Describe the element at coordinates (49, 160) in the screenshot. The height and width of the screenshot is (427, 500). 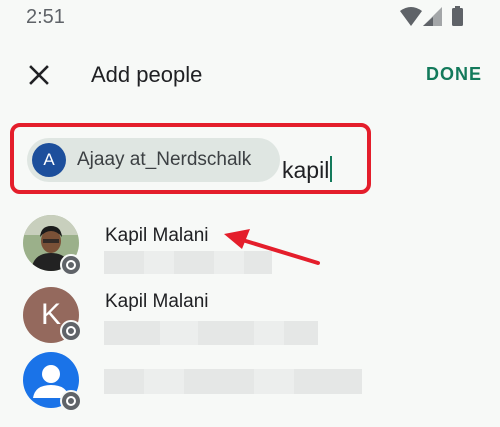
I see `chip-avatar: A` at that location.